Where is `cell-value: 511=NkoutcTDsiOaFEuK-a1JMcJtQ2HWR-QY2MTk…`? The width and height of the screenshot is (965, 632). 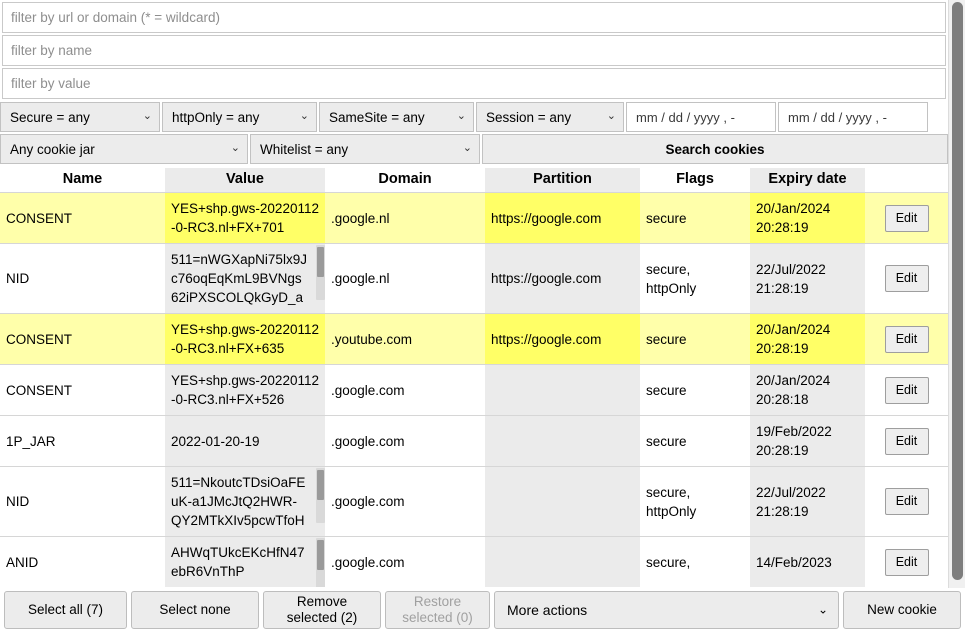 cell-value: 511=NkoutcTDsiOaFEuK-a1JMcJtQ2HWR-QY2MTk… is located at coordinates (245, 501).